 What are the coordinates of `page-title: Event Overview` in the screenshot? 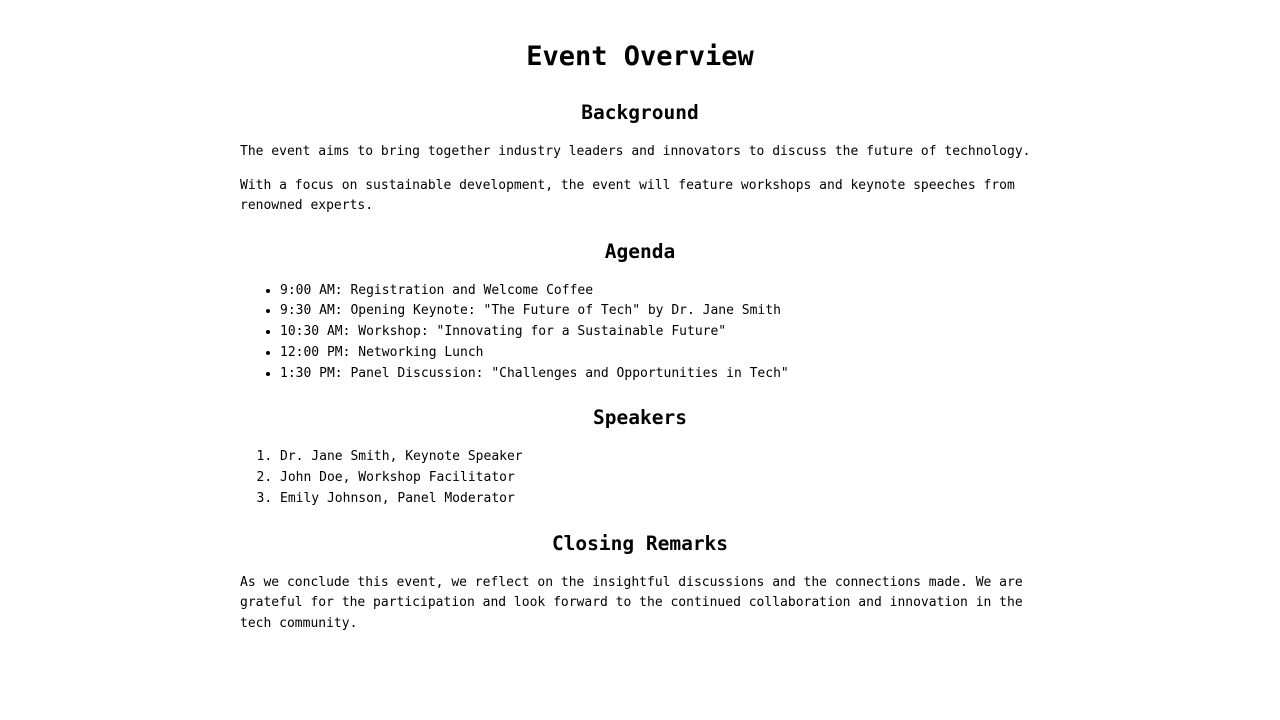 It's located at (640, 56).